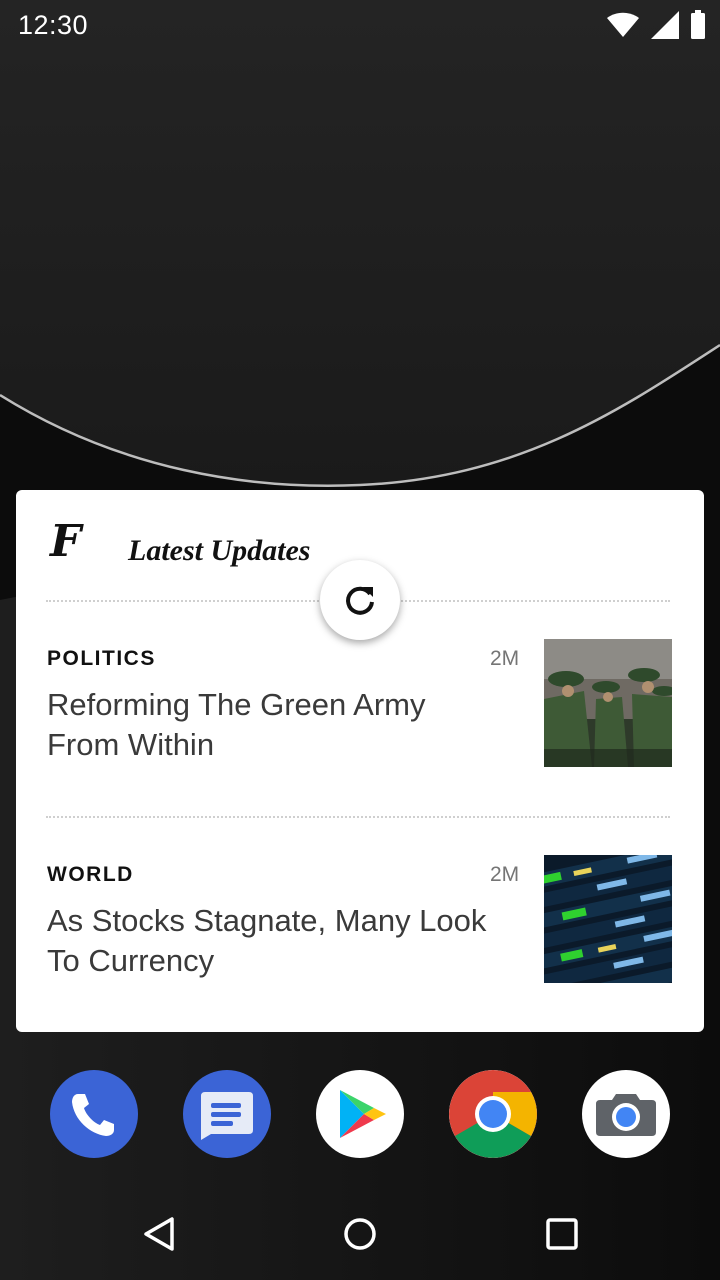 This screenshot has width=720, height=1280. I want to click on refresh-button, so click(360, 600).